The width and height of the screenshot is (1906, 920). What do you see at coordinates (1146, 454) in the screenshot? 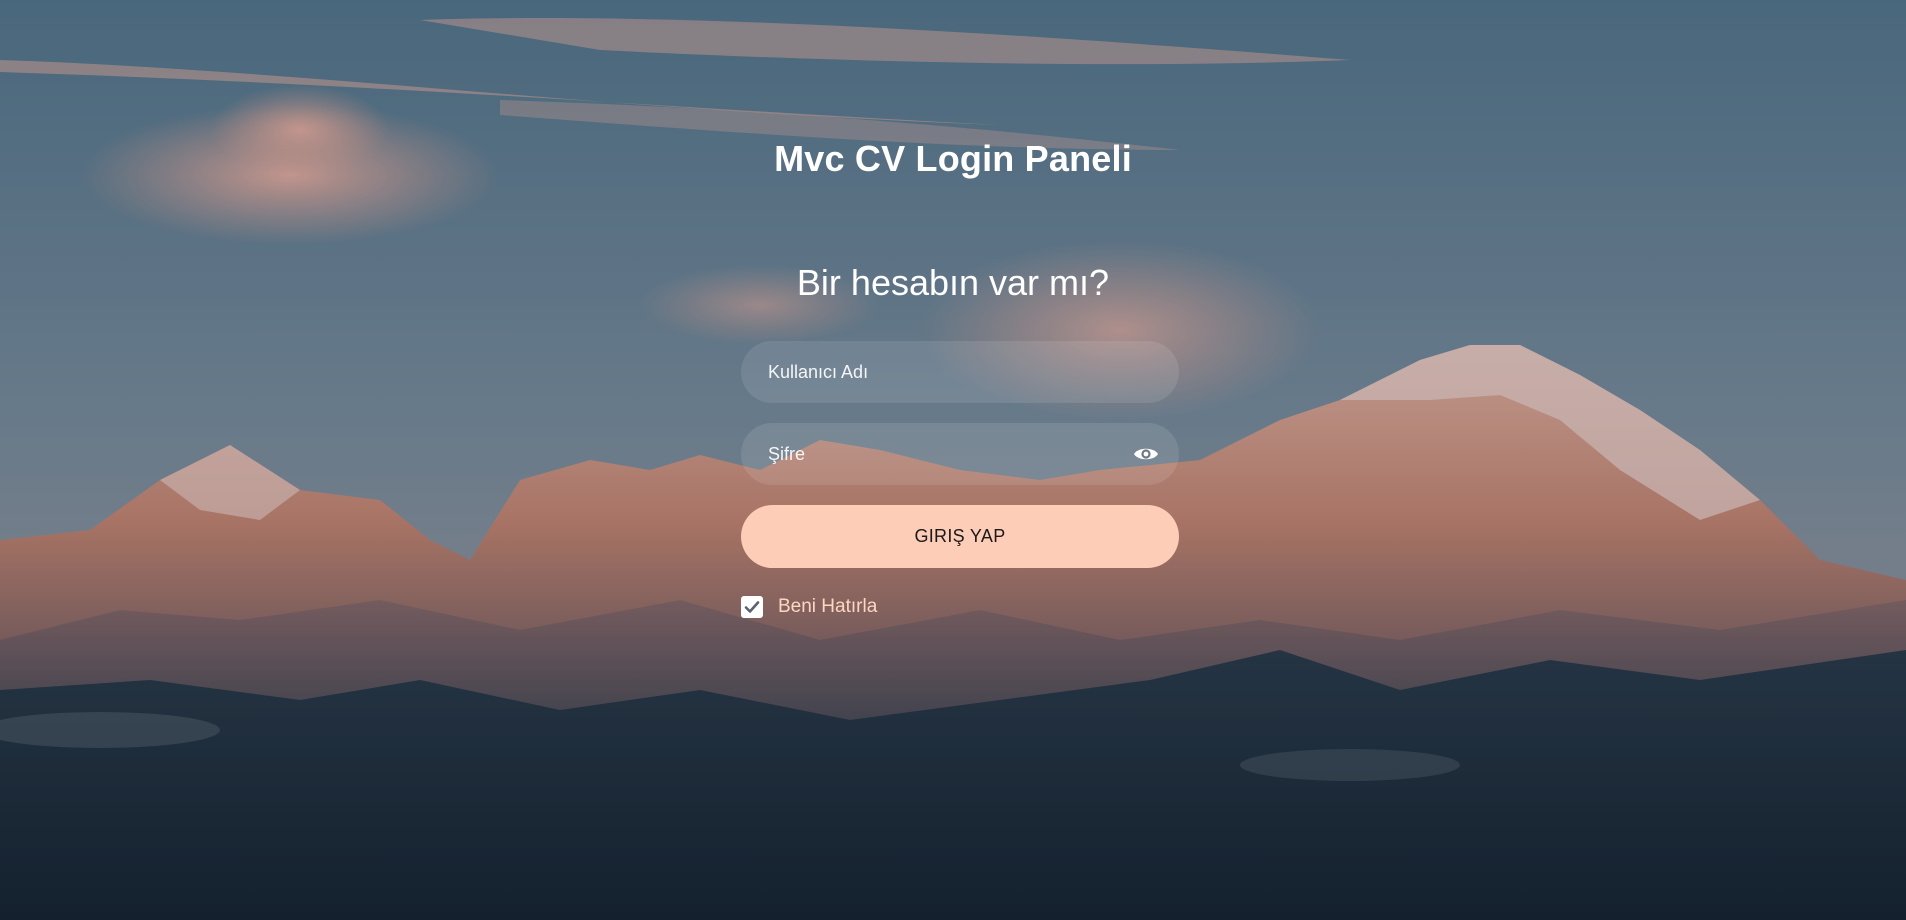
I see `eye-icon` at bounding box center [1146, 454].